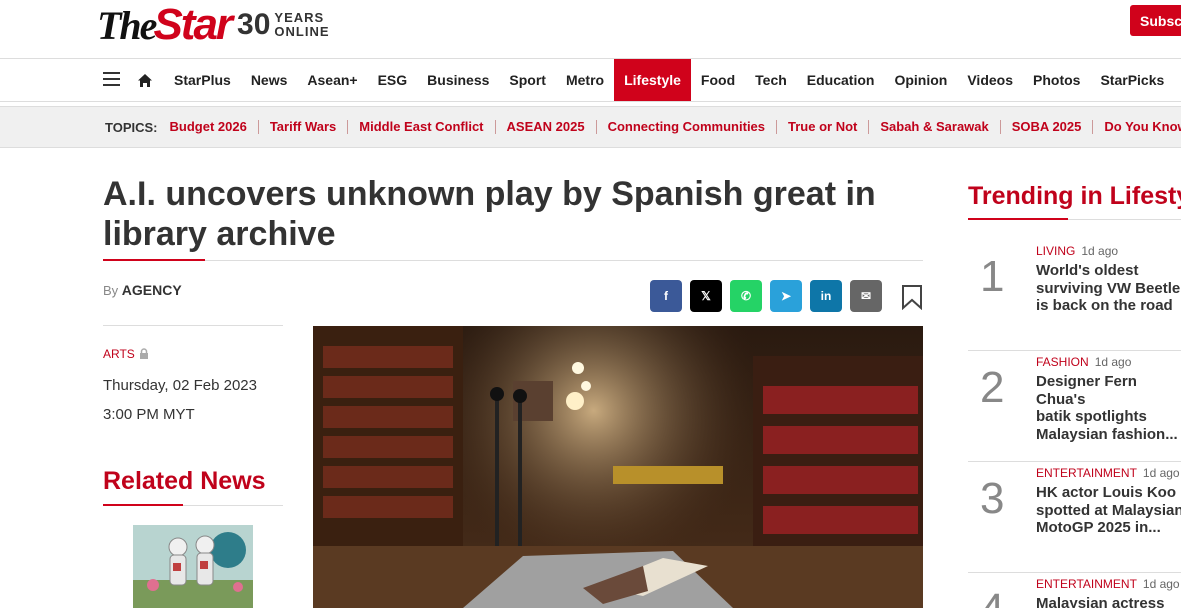 The height and width of the screenshot is (608, 1181). What do you see at coordinates (841, 80) in the screenshot?
I see `nav-item-education: Education` at bounding box center [841, 80].